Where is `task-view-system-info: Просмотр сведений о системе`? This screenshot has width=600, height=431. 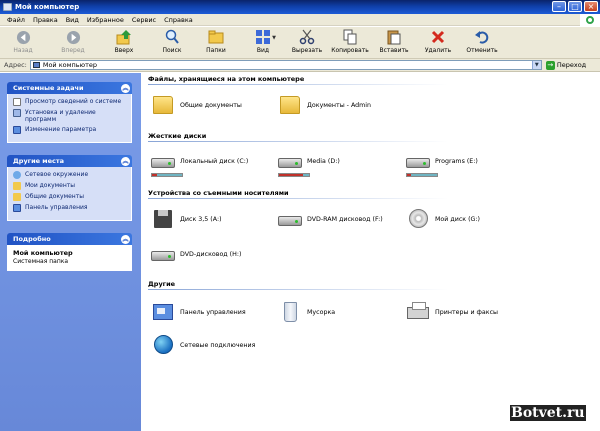
task-view-system-info: Просмотр сведений о системе is located at coordinates (69, 102).